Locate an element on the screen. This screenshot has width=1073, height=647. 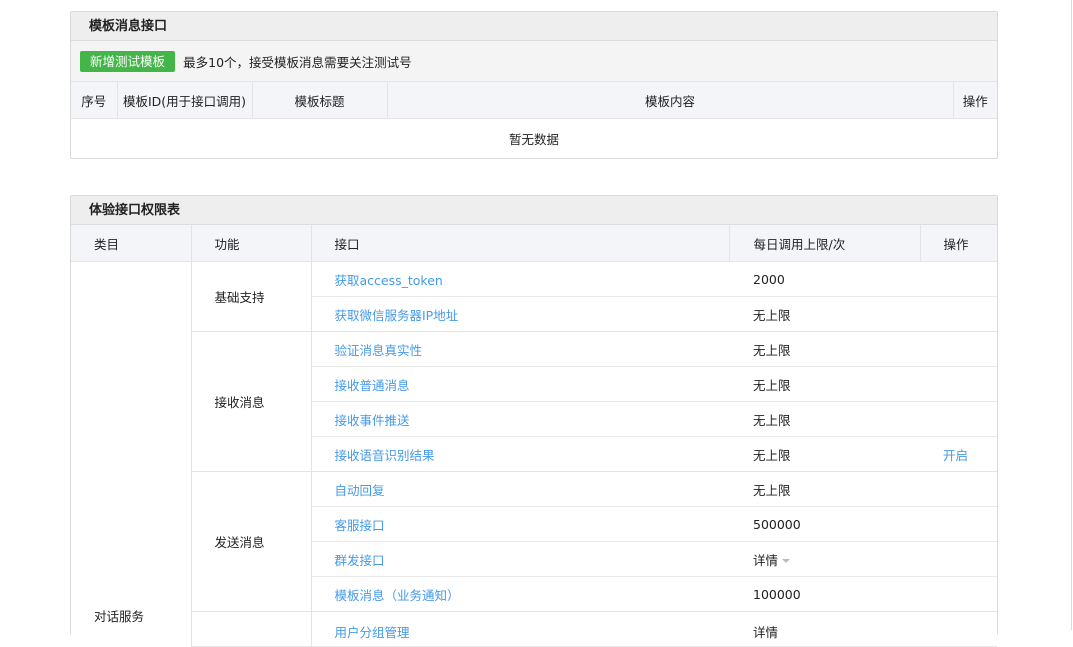
col-api: 接口 is located at coordinates (520, 243).